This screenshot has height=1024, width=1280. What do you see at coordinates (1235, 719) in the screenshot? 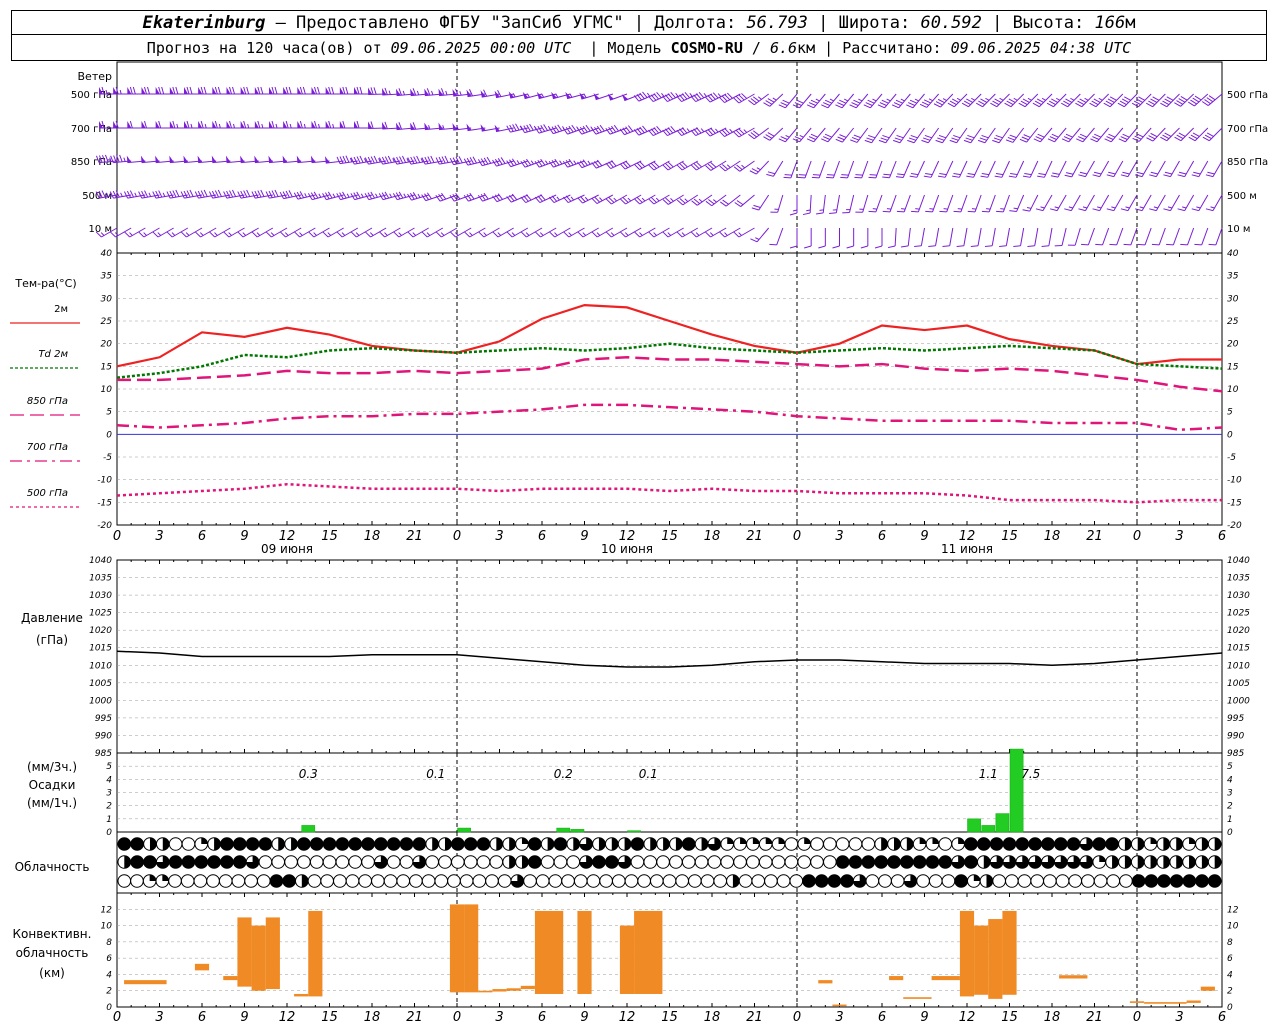
I see `pressure-tick-label-right: 995` at bounding box center [1235, 719].